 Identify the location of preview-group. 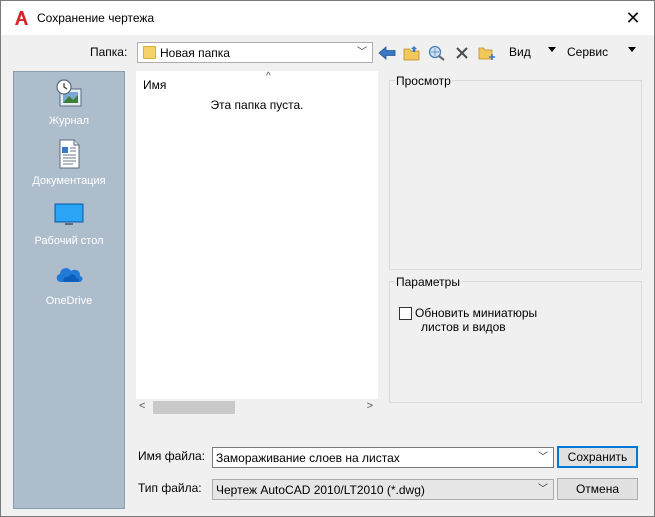
(515, 175).